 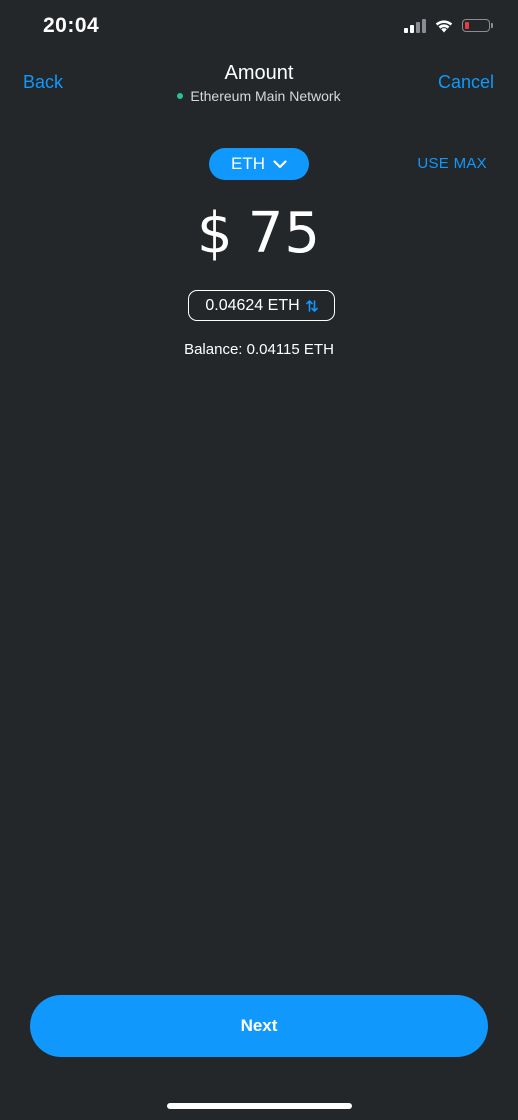 What do you see at coordinates (284, 233) in the screenshot?
I see `amount-value: 75` at bounding box center [284, 233].